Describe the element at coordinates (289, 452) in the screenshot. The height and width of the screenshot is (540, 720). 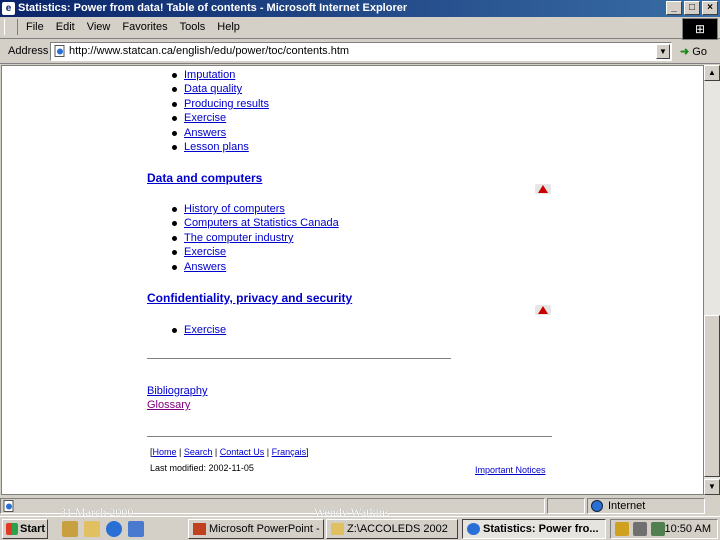
I see `footer-francais-link: Français` at that location.